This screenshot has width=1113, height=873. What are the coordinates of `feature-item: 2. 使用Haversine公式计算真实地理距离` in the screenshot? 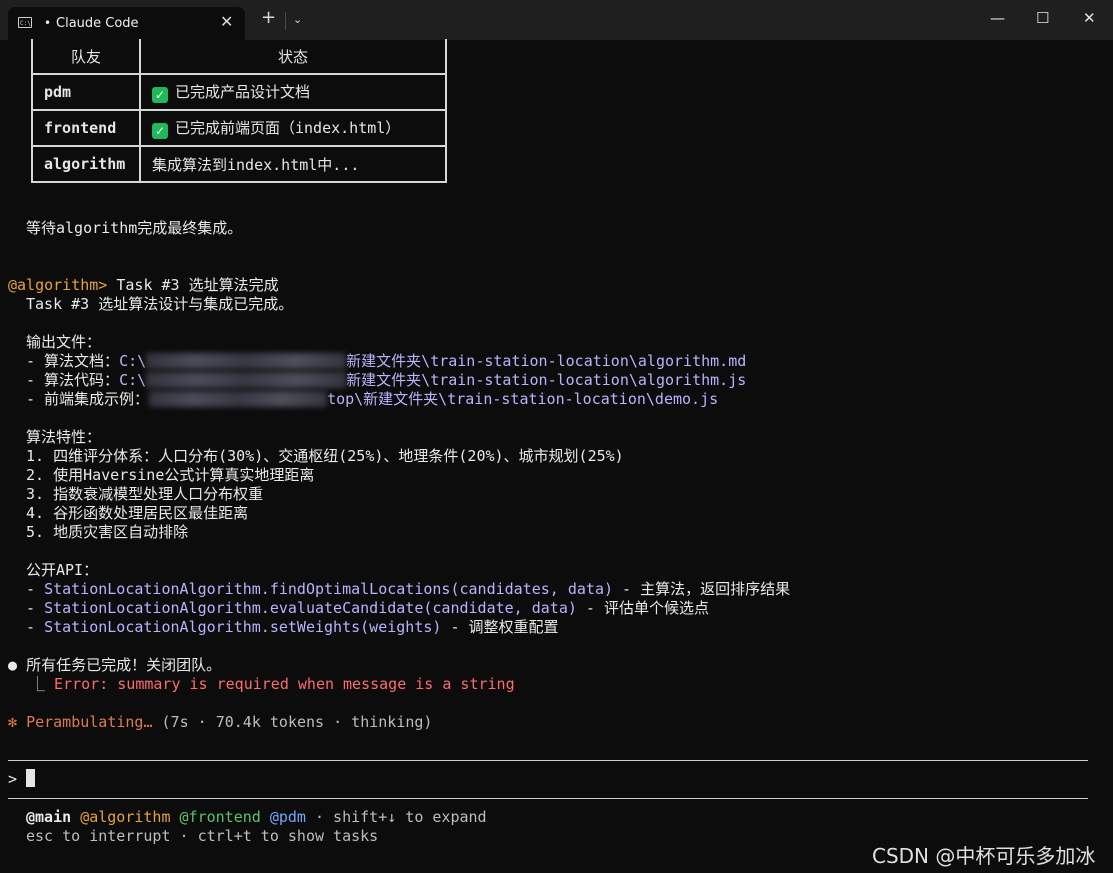 It's located at (170, 475).